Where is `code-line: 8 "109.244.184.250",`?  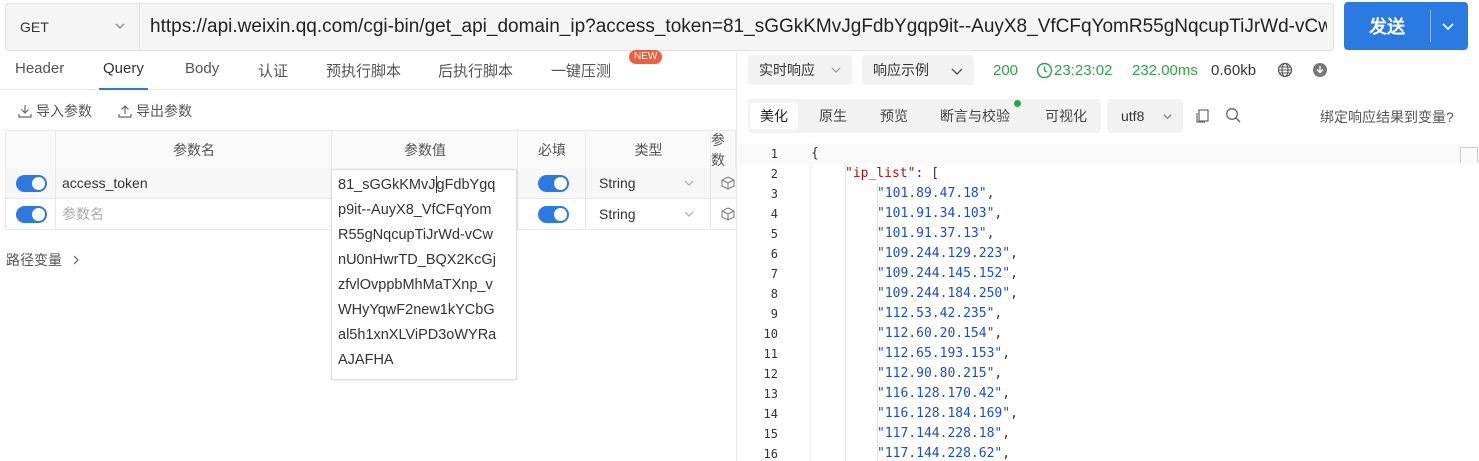
code-line: 8 "109.244.184.250", is located at coordinates (1108, 294).